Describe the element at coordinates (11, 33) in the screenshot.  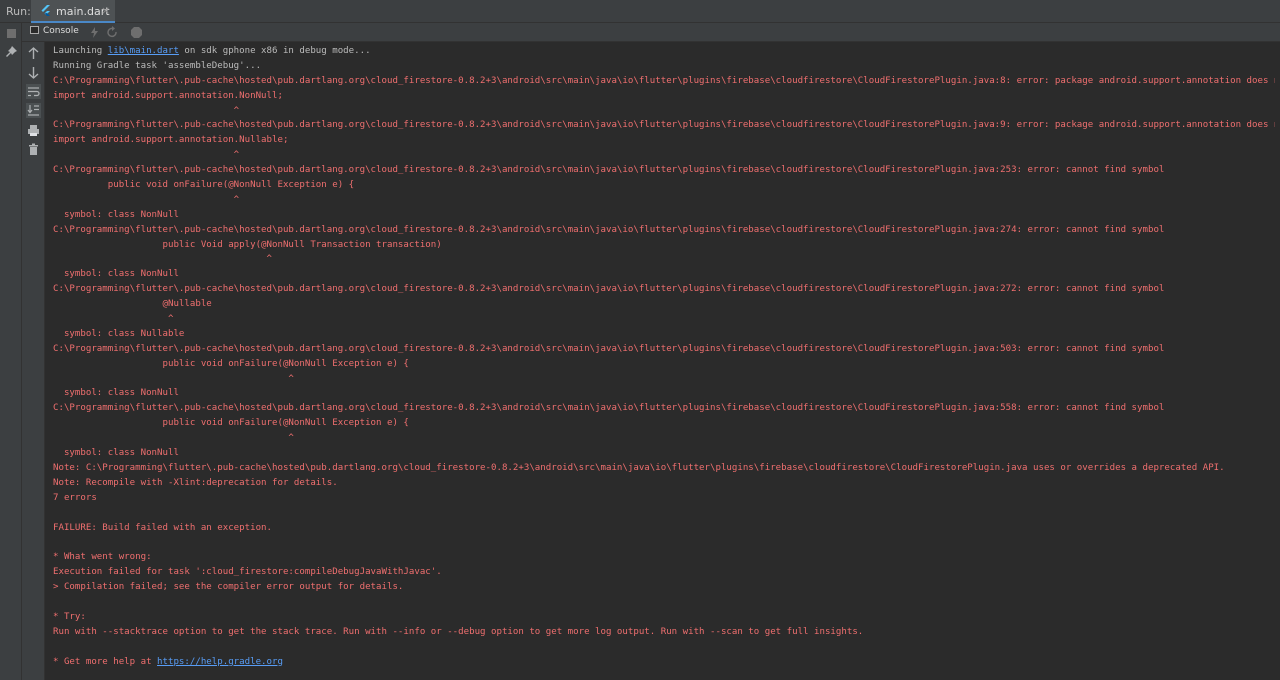
I see `stop-square-icon` at that location.